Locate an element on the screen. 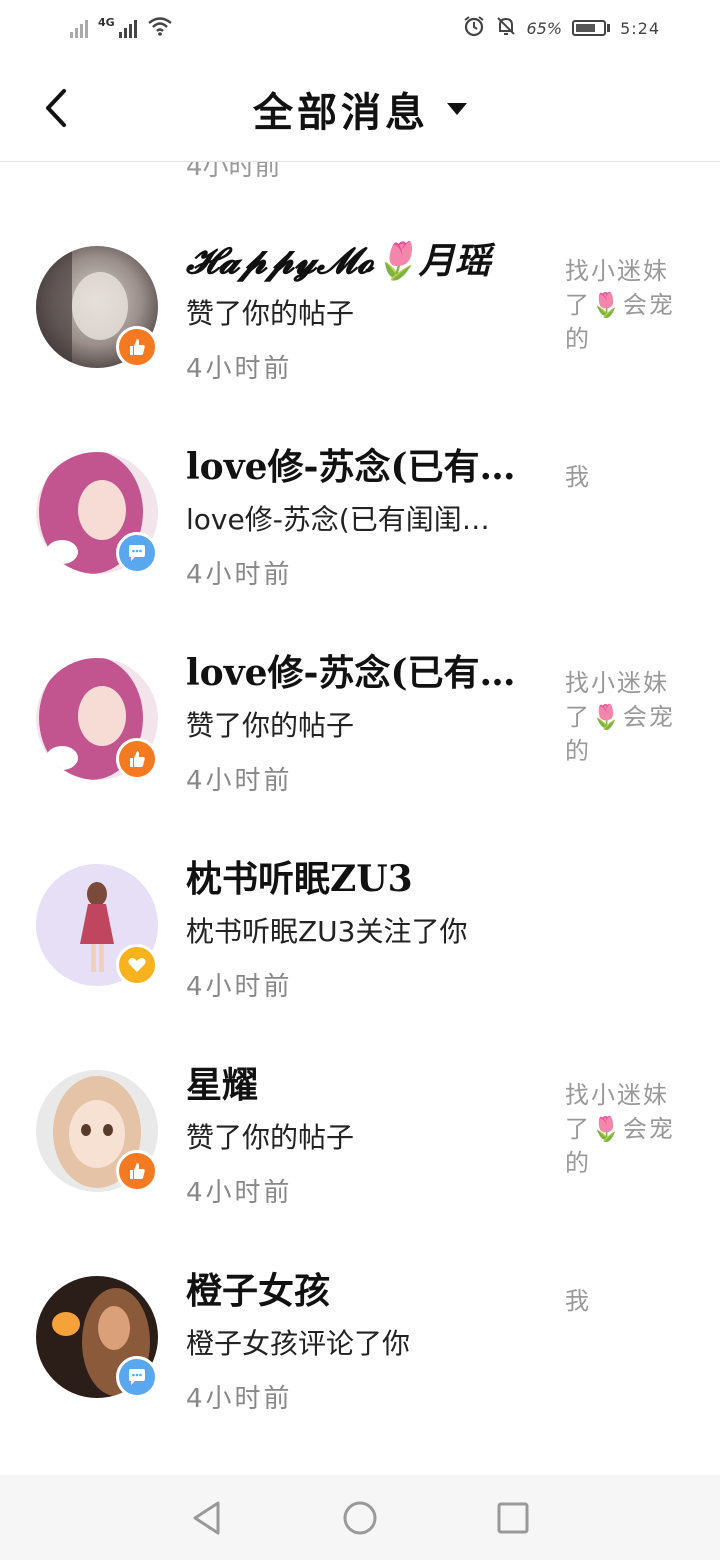 The height and width of the screenshot is (1560, 720). sender-name: 星耀 is located at coordinates (222, 1085).